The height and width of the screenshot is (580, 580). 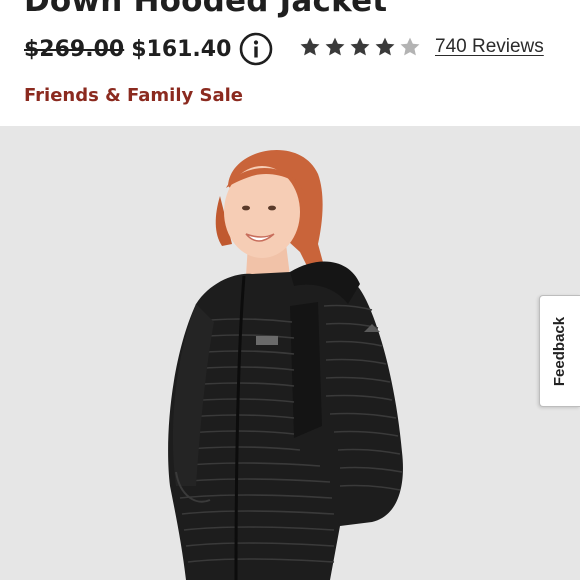 I want to click on price-row: $269.00 $161.40, so click(x=148, y=49).